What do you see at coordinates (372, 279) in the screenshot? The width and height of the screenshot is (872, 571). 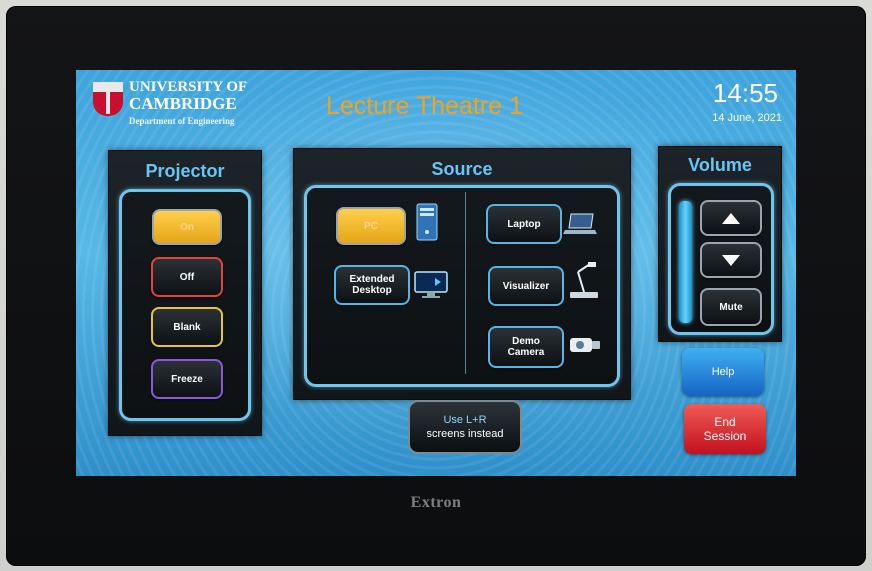 I see `extended-desktop-label-line1: Extended` at bounding box center [372, 279].